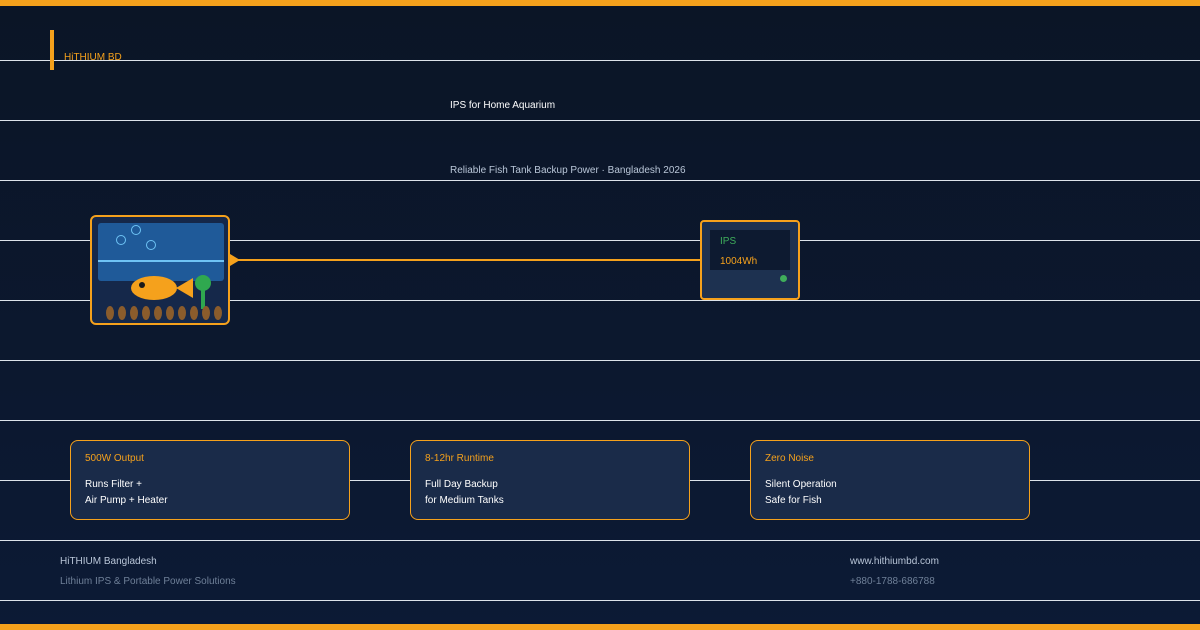 The height and width of the screenshot is (630, 1200). I want to click on ips-screen: IPS 1004Wh, so click(750, 250).